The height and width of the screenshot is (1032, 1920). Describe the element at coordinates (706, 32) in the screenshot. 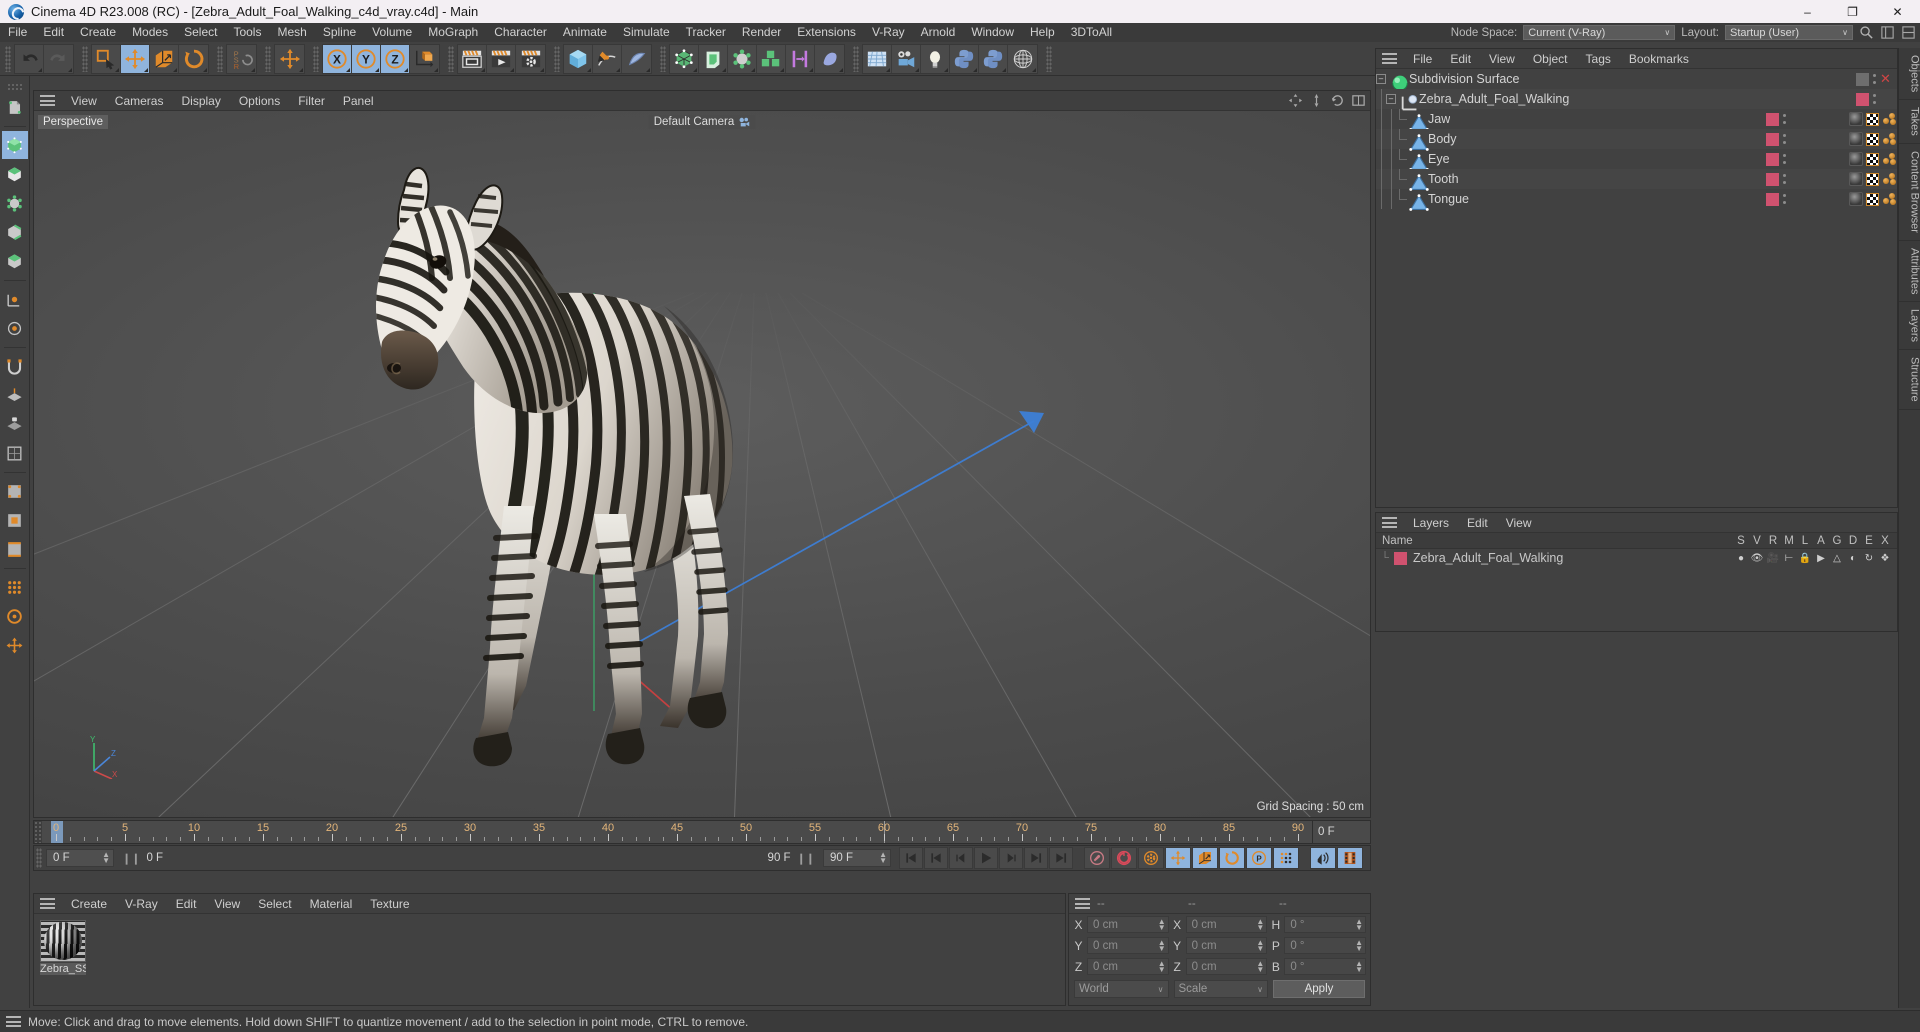

I see `menu-tracker: Tracker` at that location.